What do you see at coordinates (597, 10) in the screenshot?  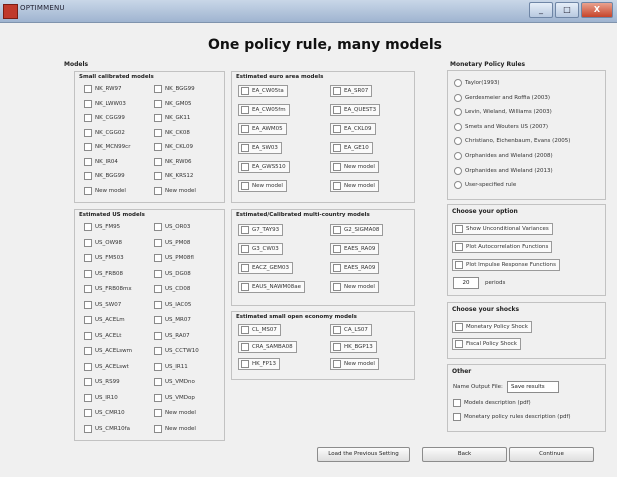 I see `close-button: X` at bounding box center [597, 10].